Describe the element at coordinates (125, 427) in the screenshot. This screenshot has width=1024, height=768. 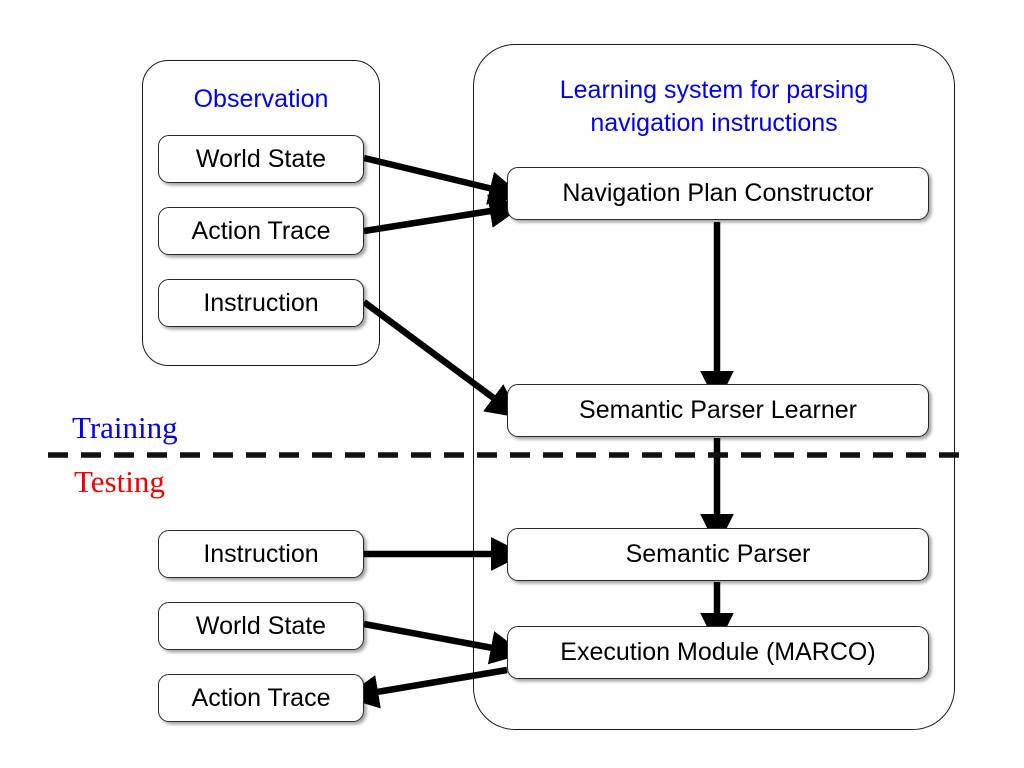
I see `training-phase-label: Training` at that location.